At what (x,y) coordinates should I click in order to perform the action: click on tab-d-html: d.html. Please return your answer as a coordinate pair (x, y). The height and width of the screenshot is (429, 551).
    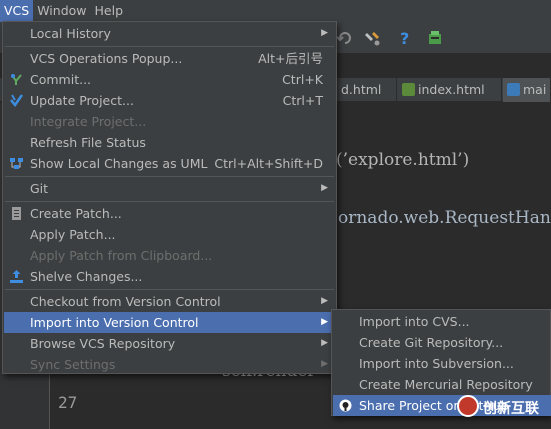
    Looking at the image, I should click on (367, 90).